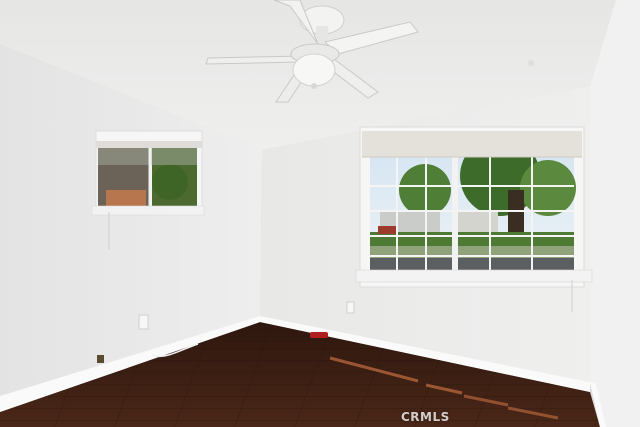 The width and height of the screenshot is (640, 427). Describe the element at coordinates (100, 359) in the screenshot. I see `floor-outlet` at that location.